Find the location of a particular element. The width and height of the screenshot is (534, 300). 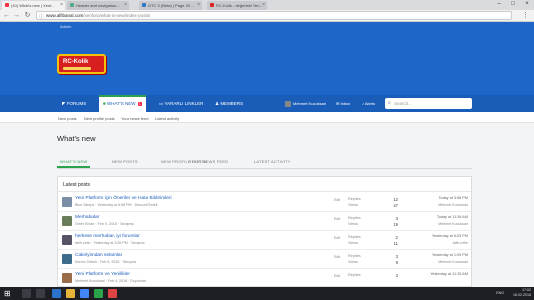

replies-count: 12 is located at coordinates (395, 199).